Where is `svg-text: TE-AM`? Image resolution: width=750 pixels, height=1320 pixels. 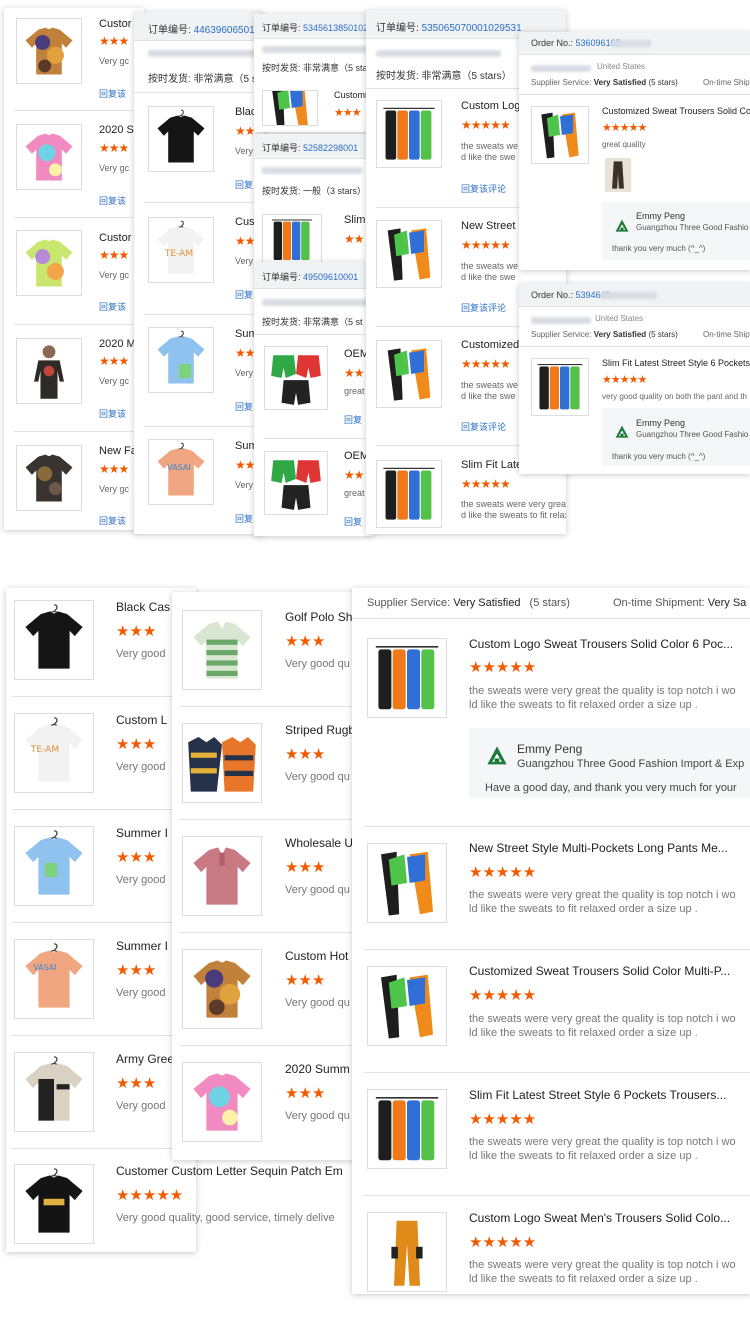 svg-text: TE-AM is located at coordinates (44, 750).